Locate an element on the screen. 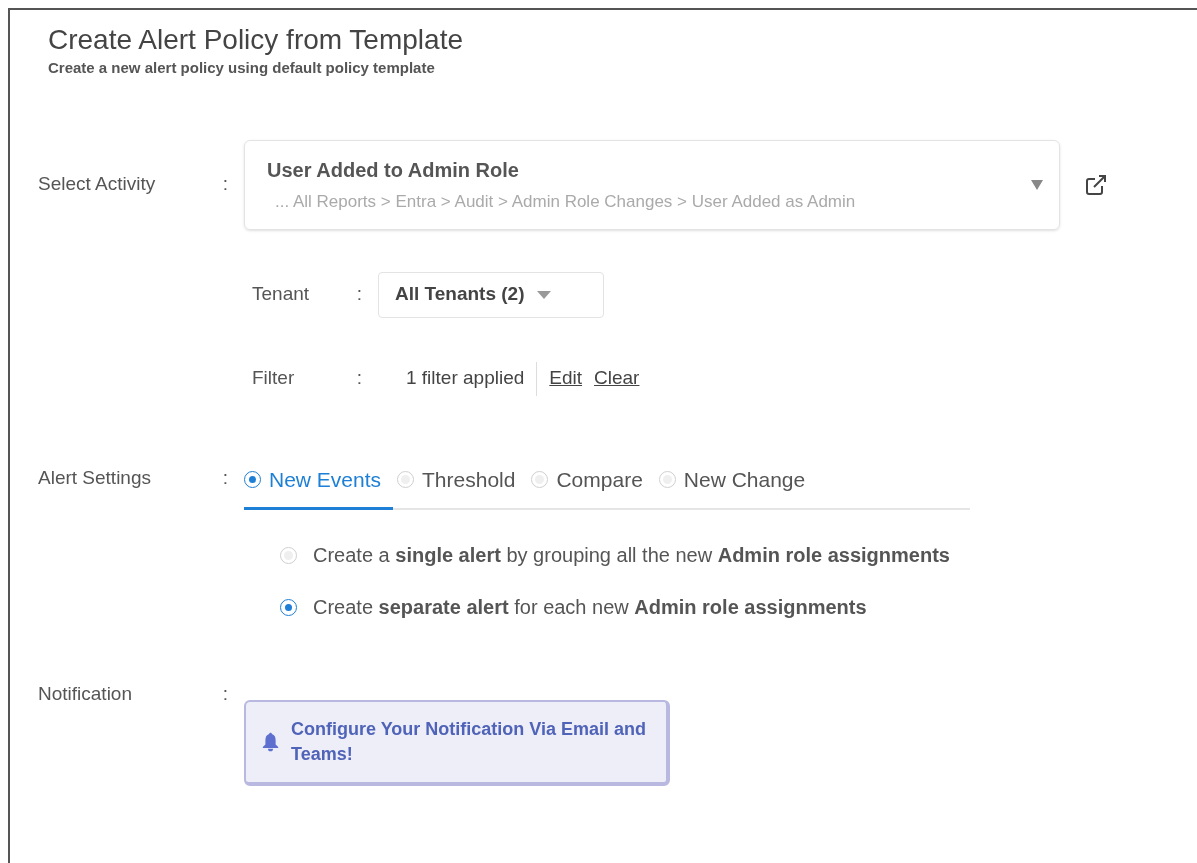 This screenshot has width=1197, height=863. page-subtitle: Create a new alert policy using default policy template is located at coordinates (242, 68).